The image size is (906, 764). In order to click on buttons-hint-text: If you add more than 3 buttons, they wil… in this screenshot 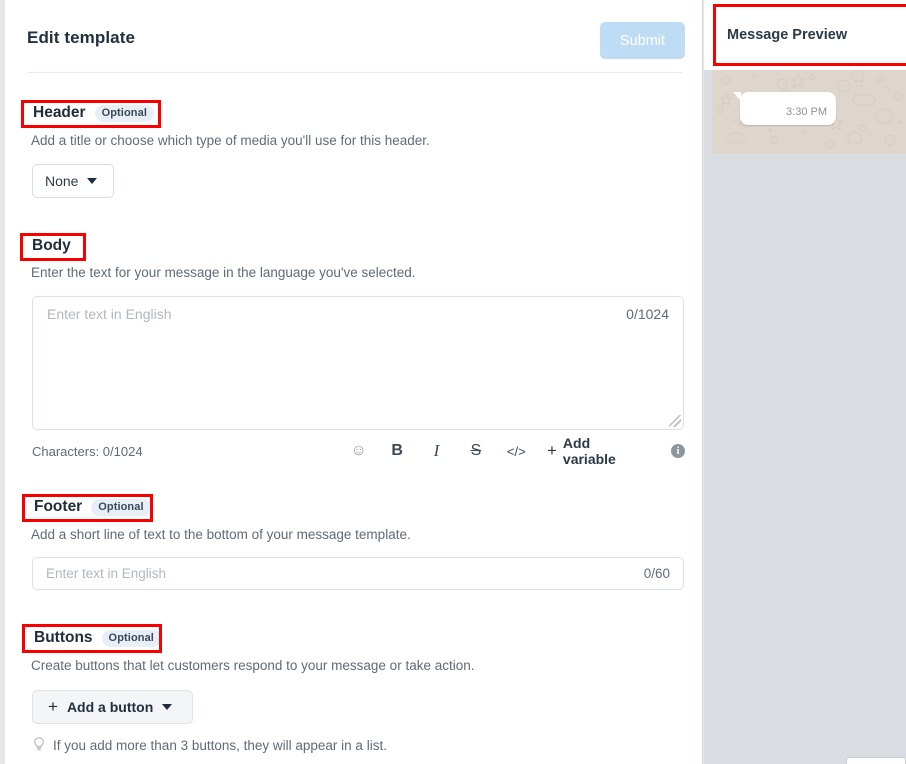, I will do `click(220, 745)`.